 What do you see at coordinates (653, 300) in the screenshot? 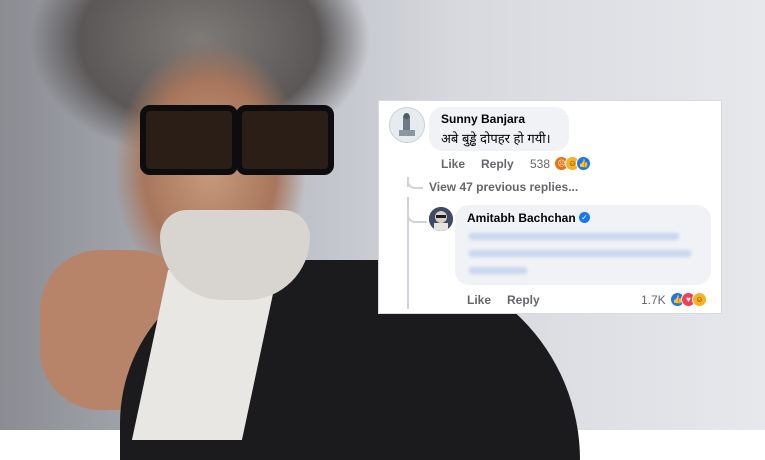
I see `reaction-count: 1.7K` at bounding box center [653, 300].